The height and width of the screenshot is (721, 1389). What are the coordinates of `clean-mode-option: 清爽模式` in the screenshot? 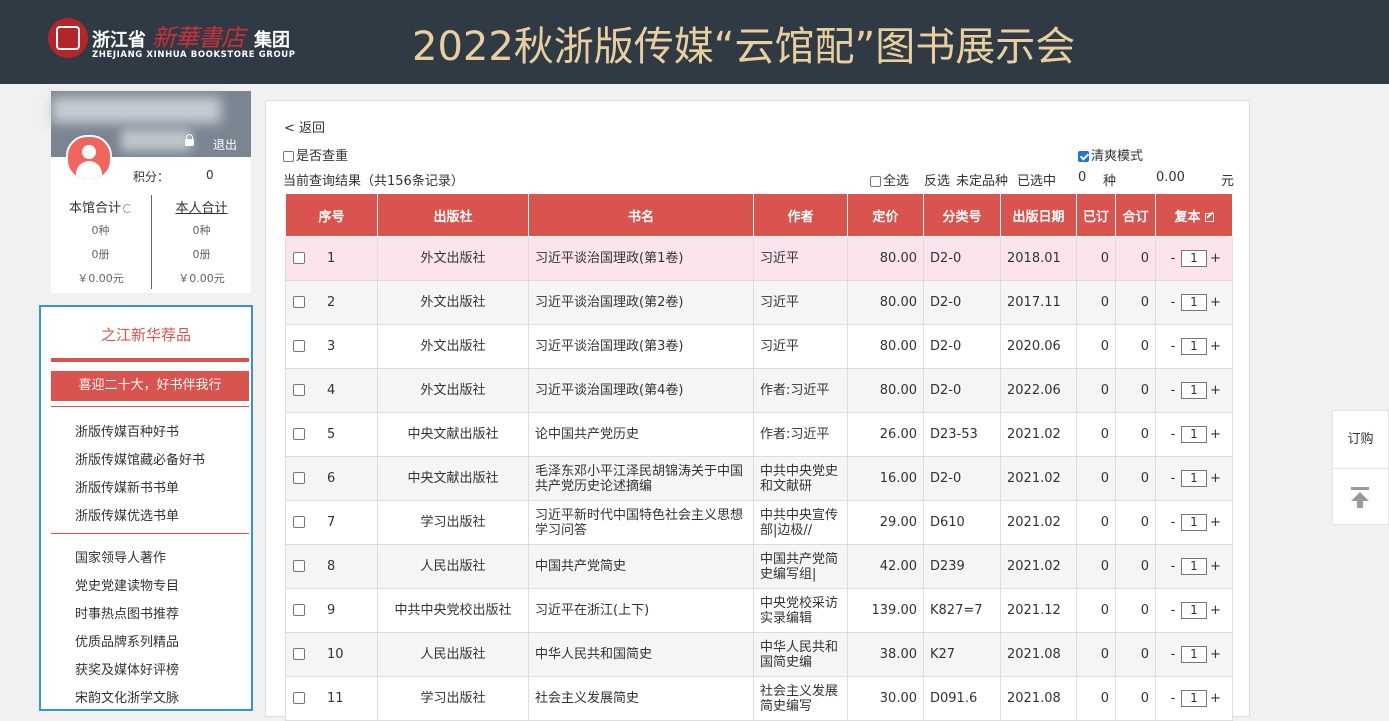 It's located at (1110, 154).